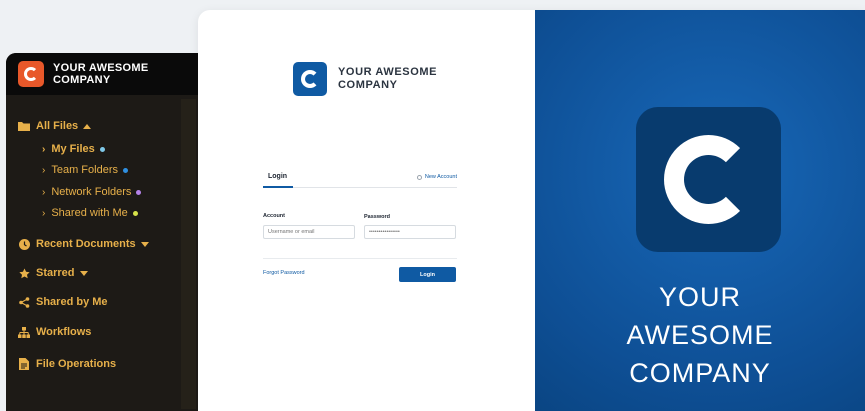 This screenshot has width=865, height=411. I want to click on sidebar-subitem-label: Network Folders, so click(91, 192).